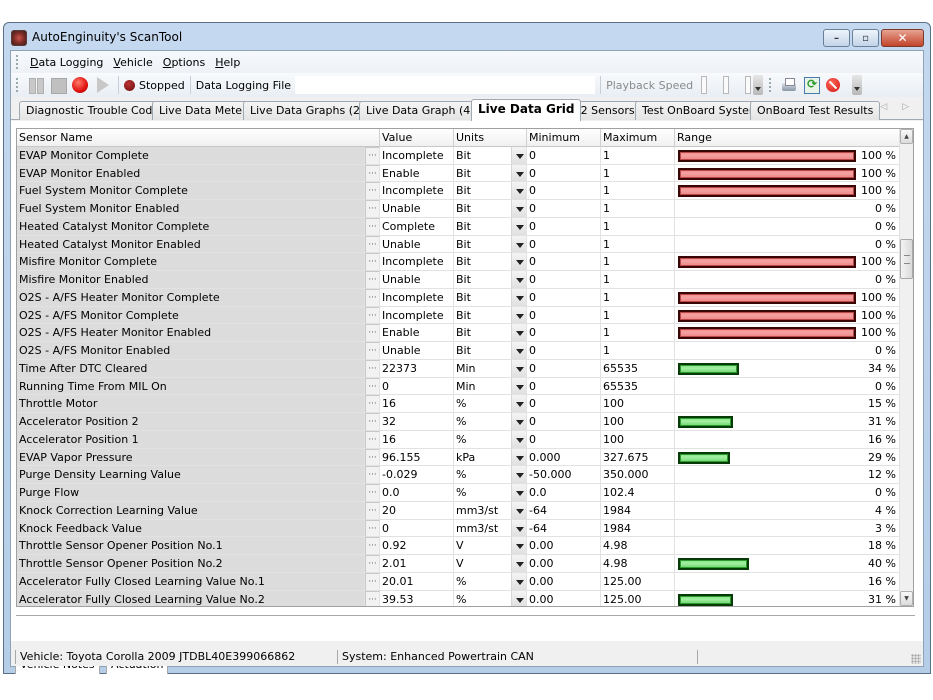 Image resolution: width=933 pixels, height=700 pixels. I want to click on printer-icon, so click(789, 85).